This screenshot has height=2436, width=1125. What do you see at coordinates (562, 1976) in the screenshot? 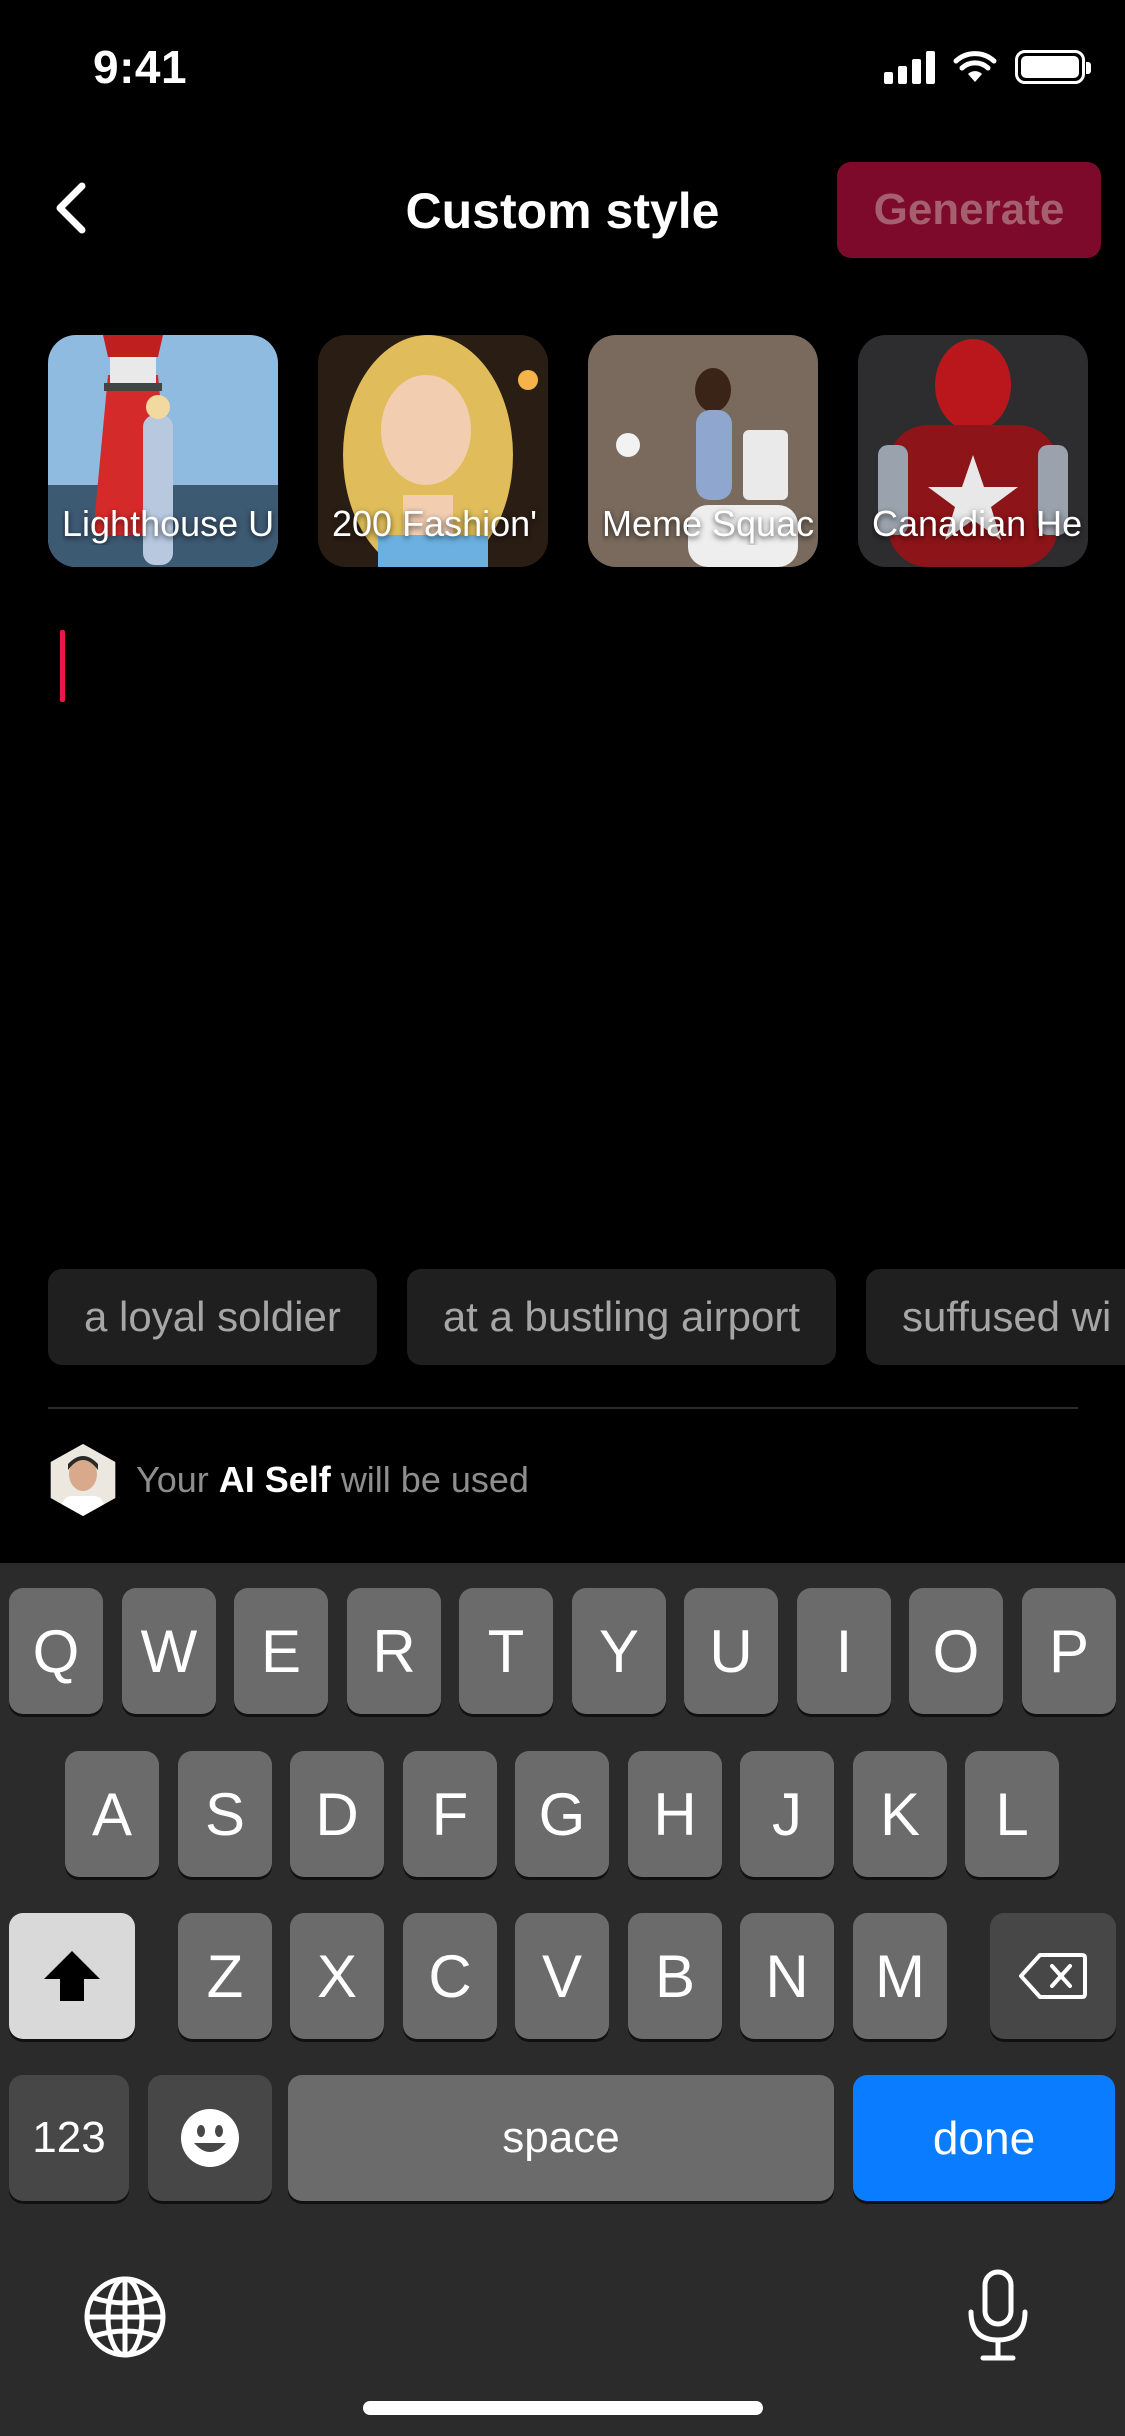
I see `key-v: V` at bounding box center [562, 1976].